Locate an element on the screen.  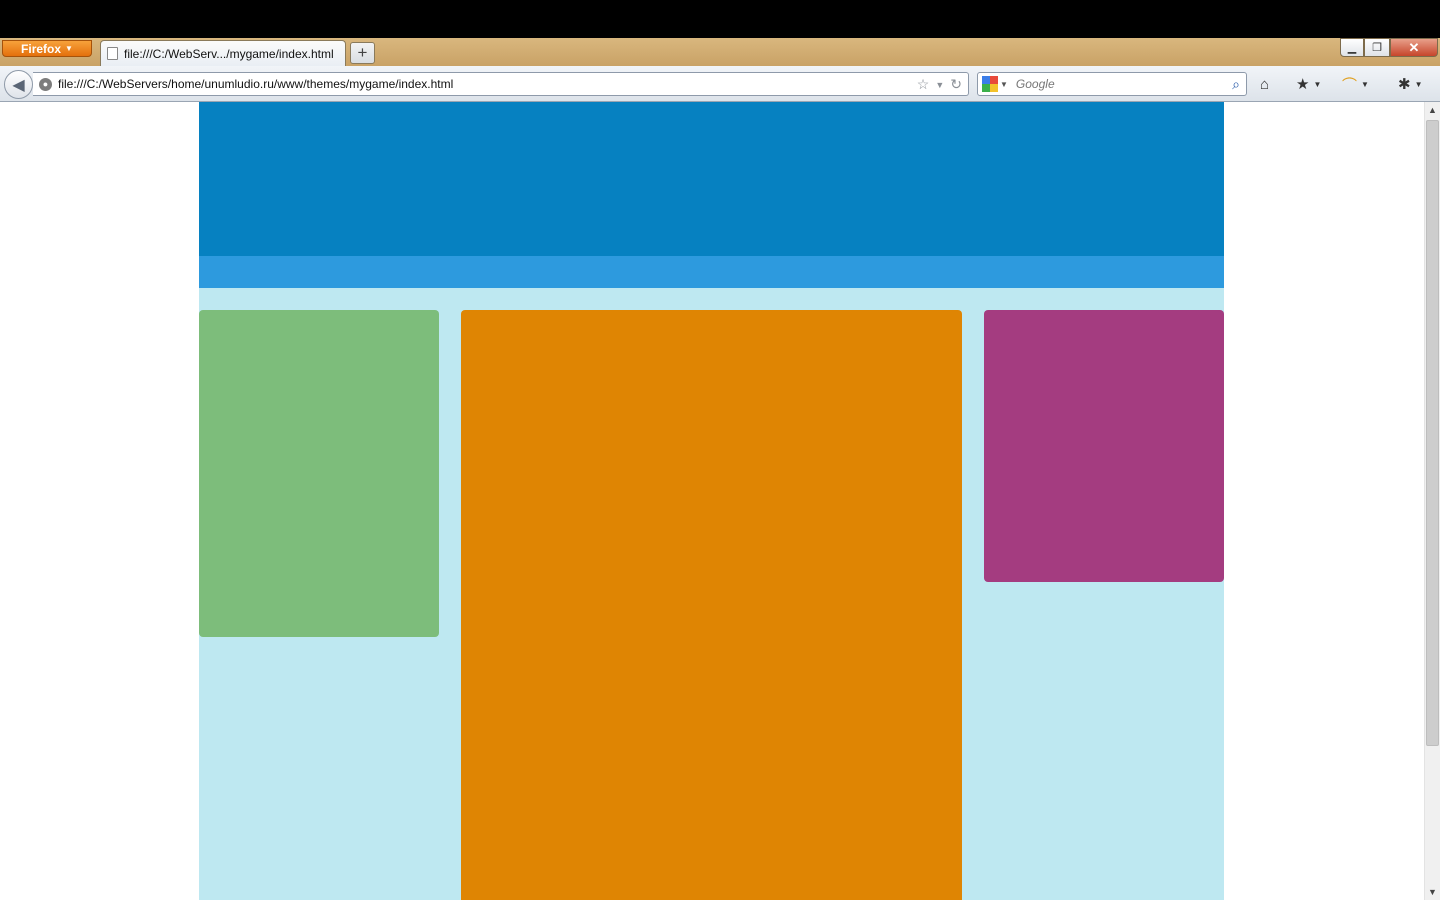
globe-icon: ● is located at coordinates (45, 84).